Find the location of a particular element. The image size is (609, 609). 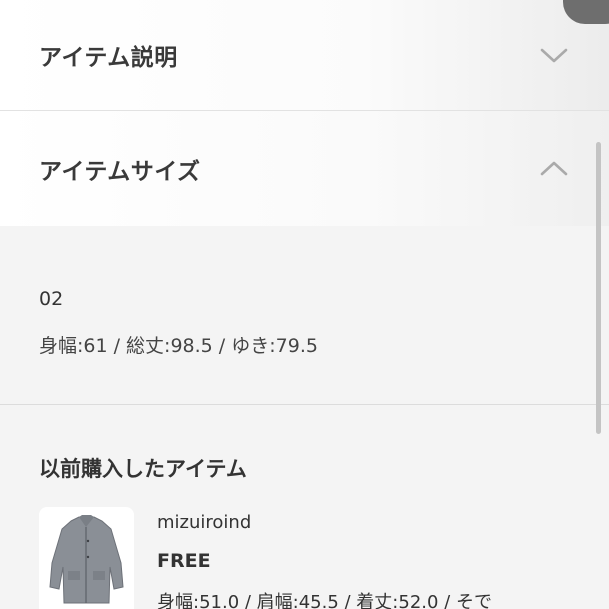

item-brand: mizuiroind is located at coordinates (204, 522).